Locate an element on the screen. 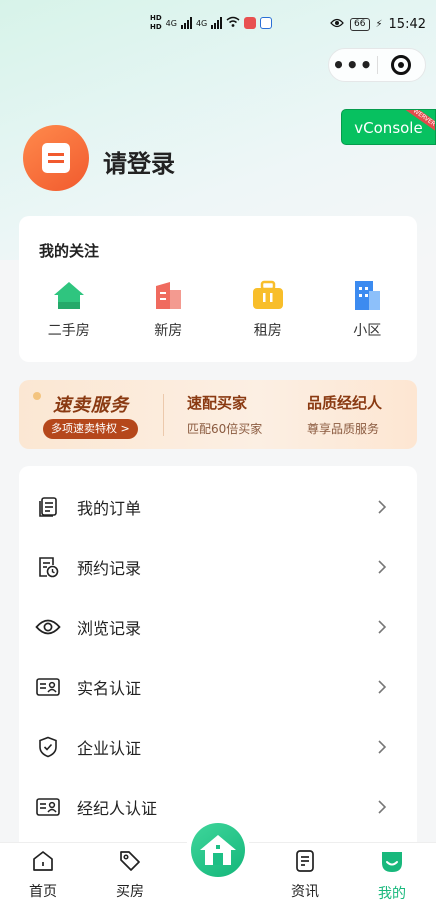 This screenshot has height=900, width=436. agent-card-icon is located at coordinates (48, 807).